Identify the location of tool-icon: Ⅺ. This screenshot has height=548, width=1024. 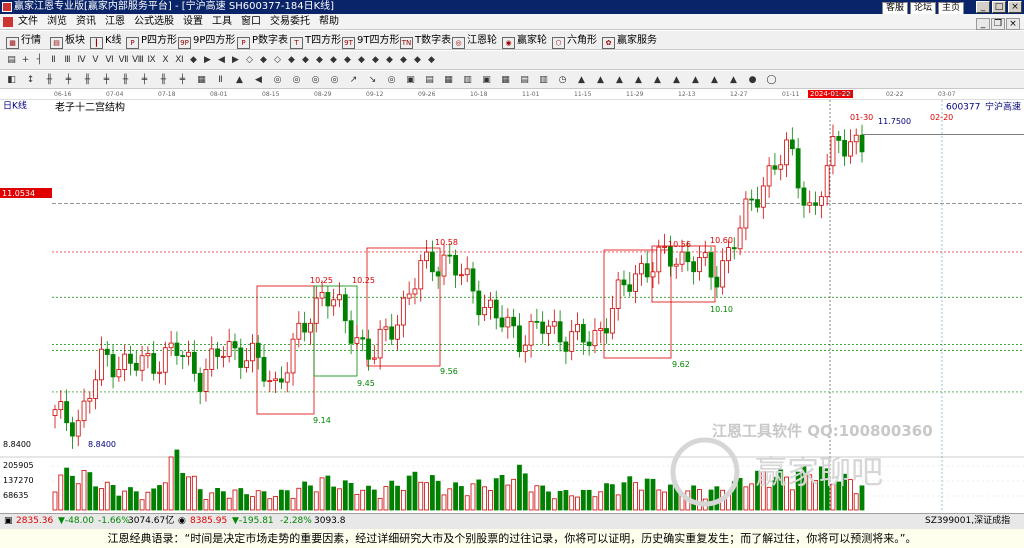
(179, 60).